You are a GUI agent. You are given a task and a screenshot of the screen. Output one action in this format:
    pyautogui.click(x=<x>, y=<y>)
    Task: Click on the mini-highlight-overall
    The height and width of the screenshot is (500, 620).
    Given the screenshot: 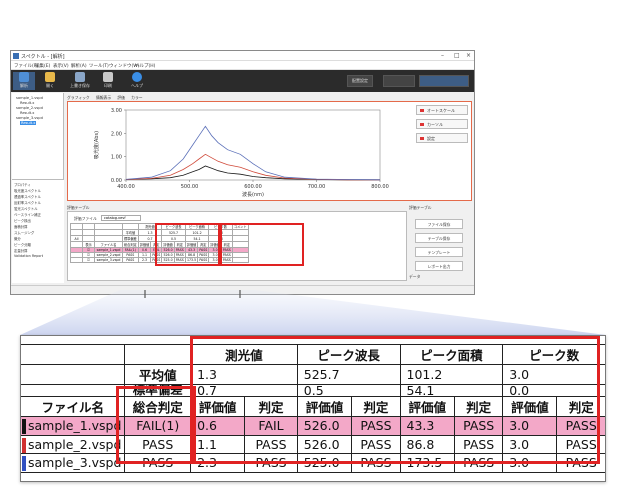 What is the action you would take?
    pyautogui.click(x=187, y=244)
    